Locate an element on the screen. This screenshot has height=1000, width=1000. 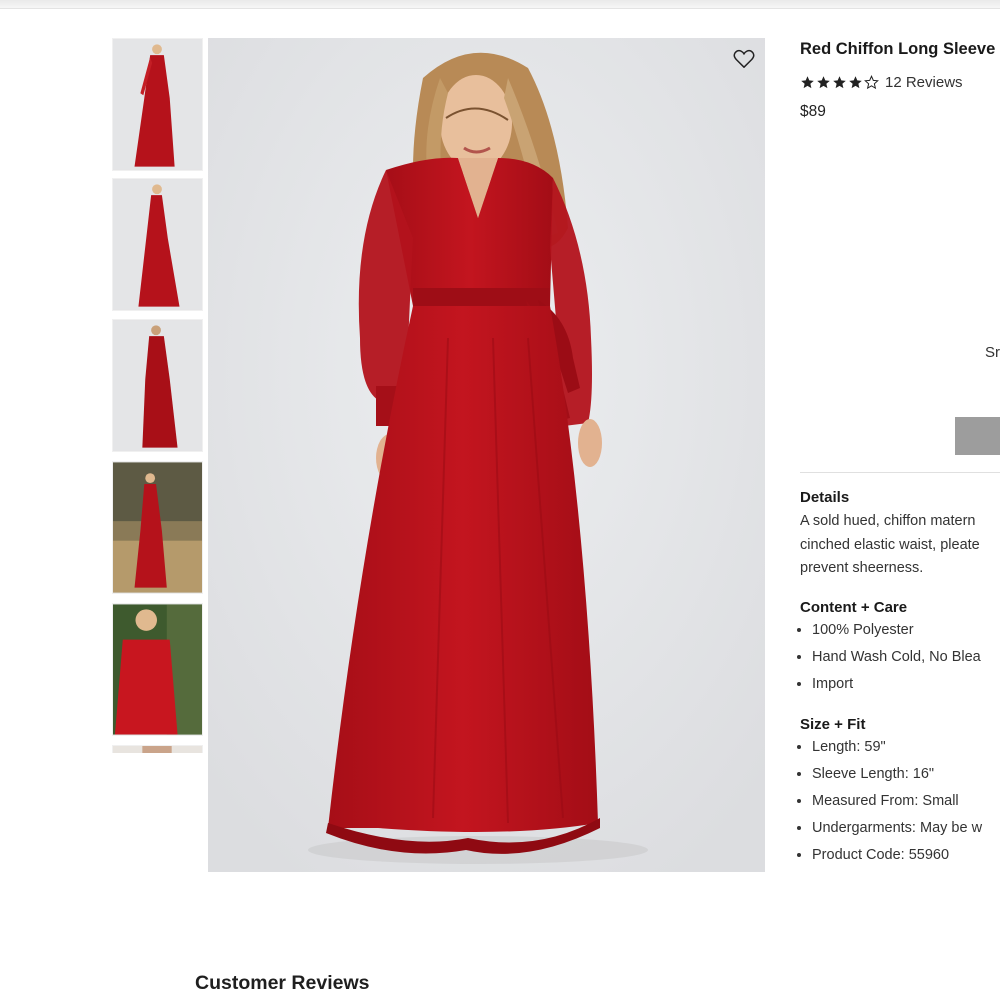
product-title: Red Chiffon Long Sleeve is located at coordinates (898, 49).